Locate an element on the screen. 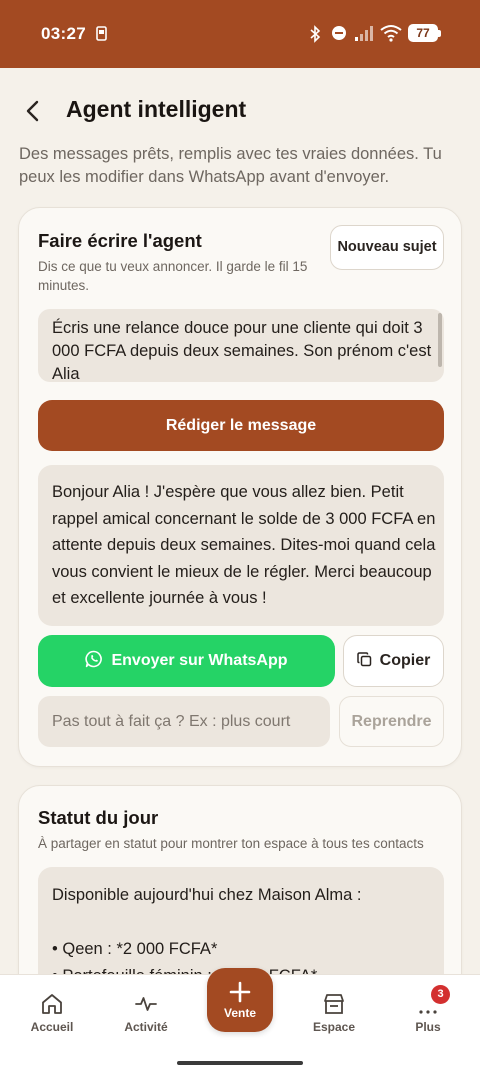 The image size is (480, 1077). wifi-icon is located at coordinates (391, 33).